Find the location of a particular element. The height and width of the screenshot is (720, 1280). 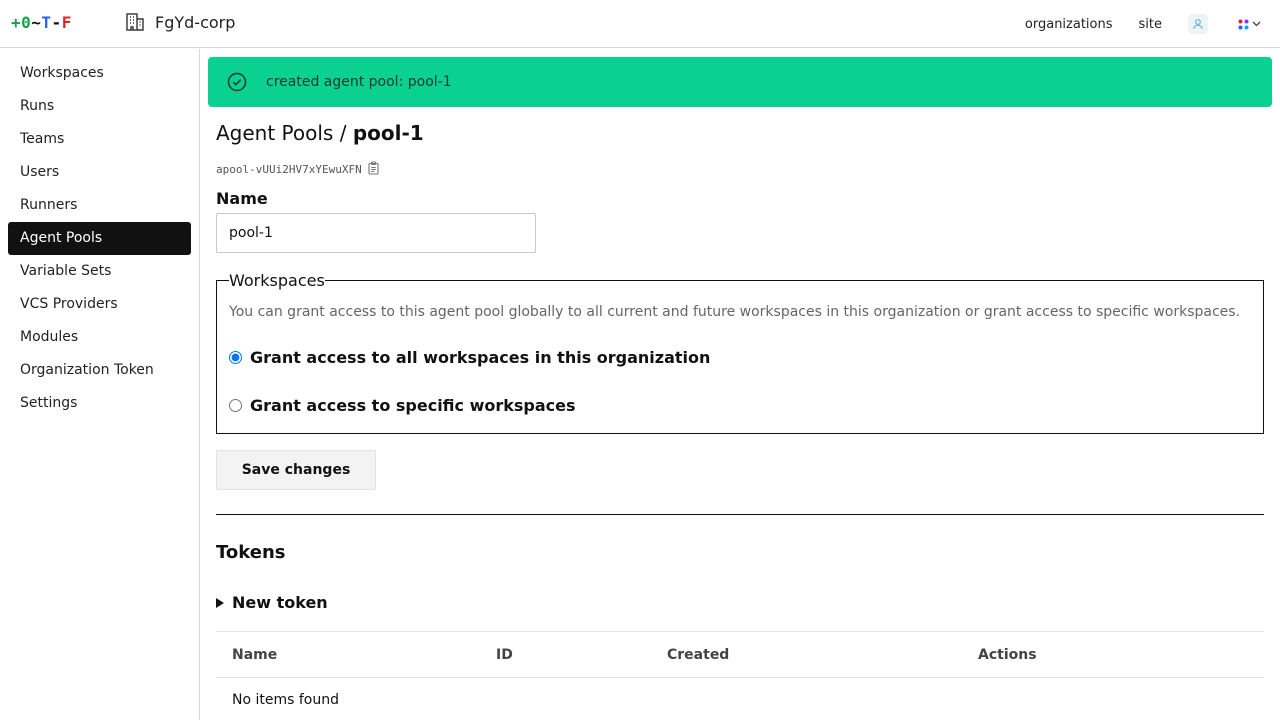

user-icon is located at coordinates (1198, 24).